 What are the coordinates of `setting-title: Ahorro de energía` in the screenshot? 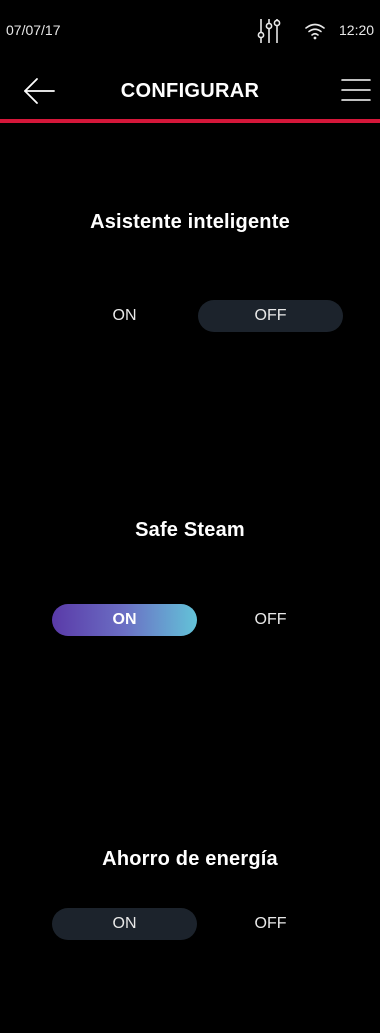 It's located at (190, 859).